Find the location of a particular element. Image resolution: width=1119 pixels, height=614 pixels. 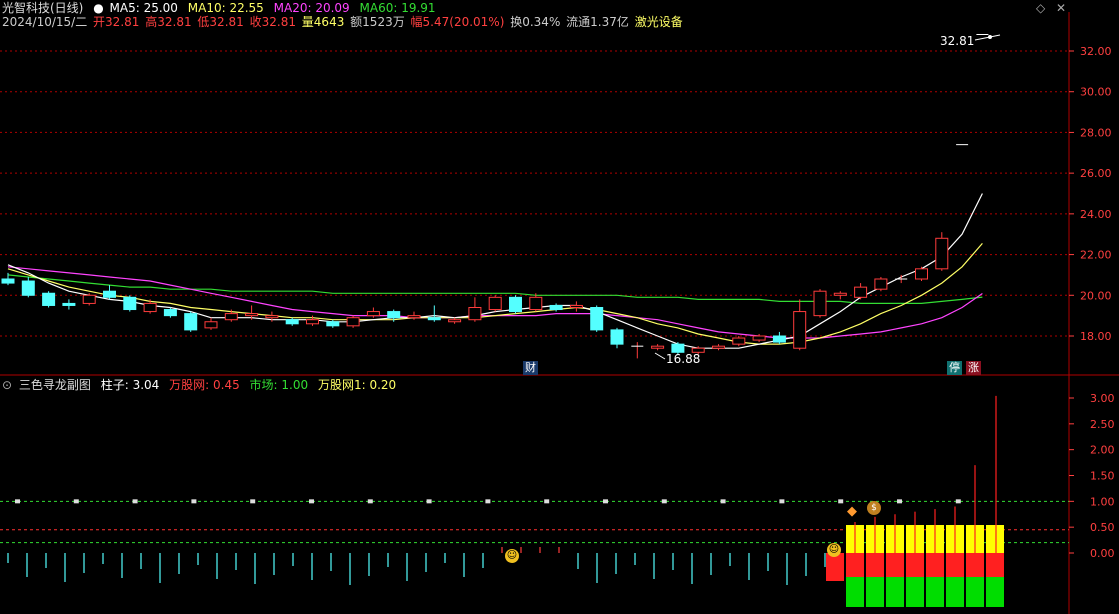

sector-label: 激光设备 is located at coordinates (659, 22).